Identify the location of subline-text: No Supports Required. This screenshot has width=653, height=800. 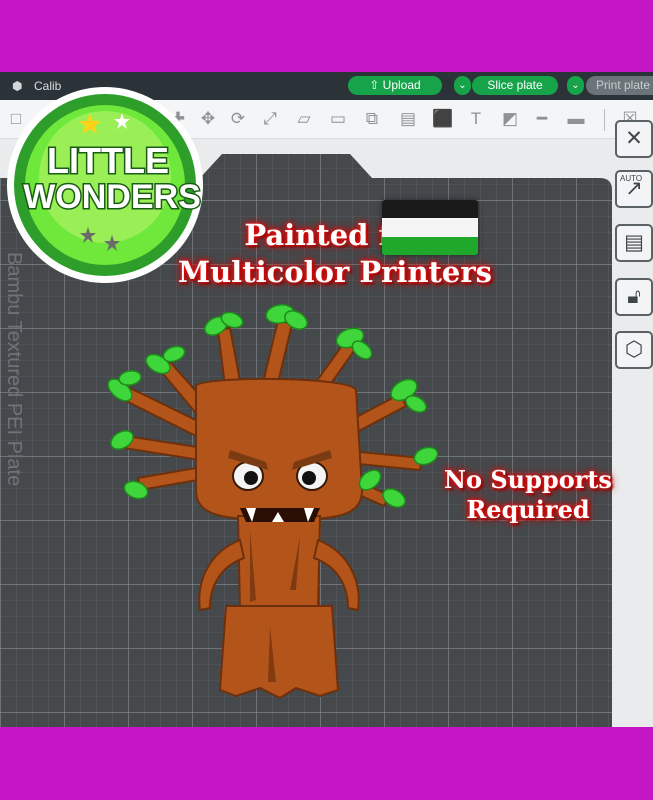
(528, 495).